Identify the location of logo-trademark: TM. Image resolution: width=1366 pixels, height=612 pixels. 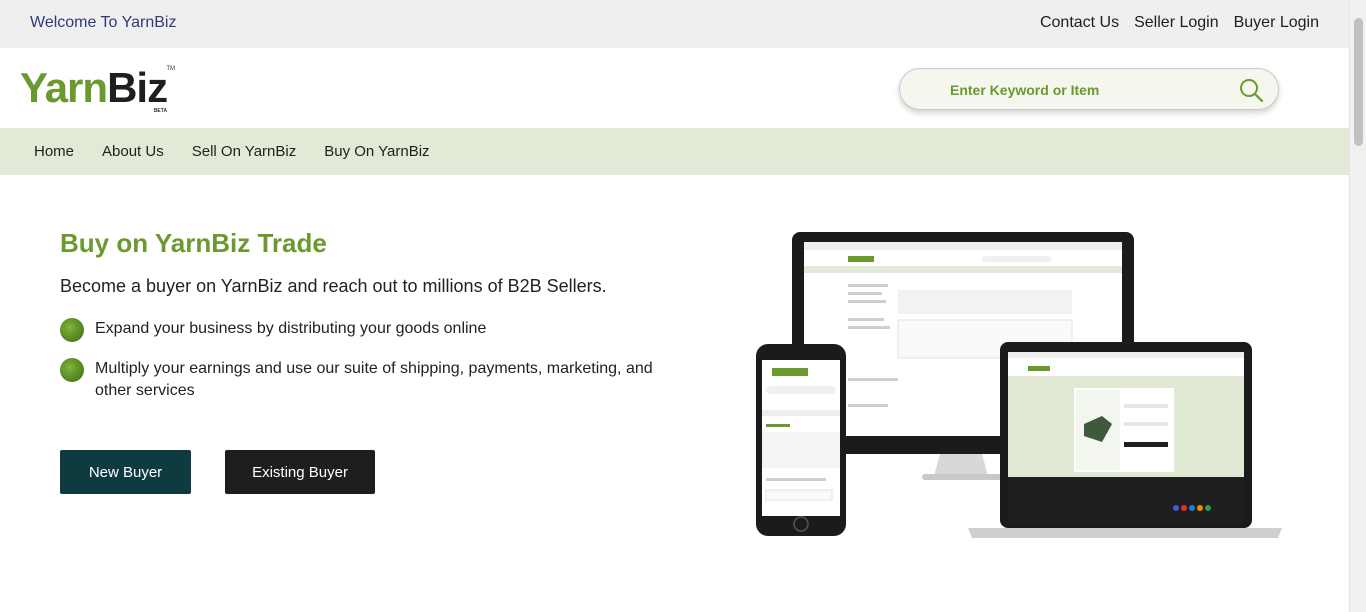
(171, 69).